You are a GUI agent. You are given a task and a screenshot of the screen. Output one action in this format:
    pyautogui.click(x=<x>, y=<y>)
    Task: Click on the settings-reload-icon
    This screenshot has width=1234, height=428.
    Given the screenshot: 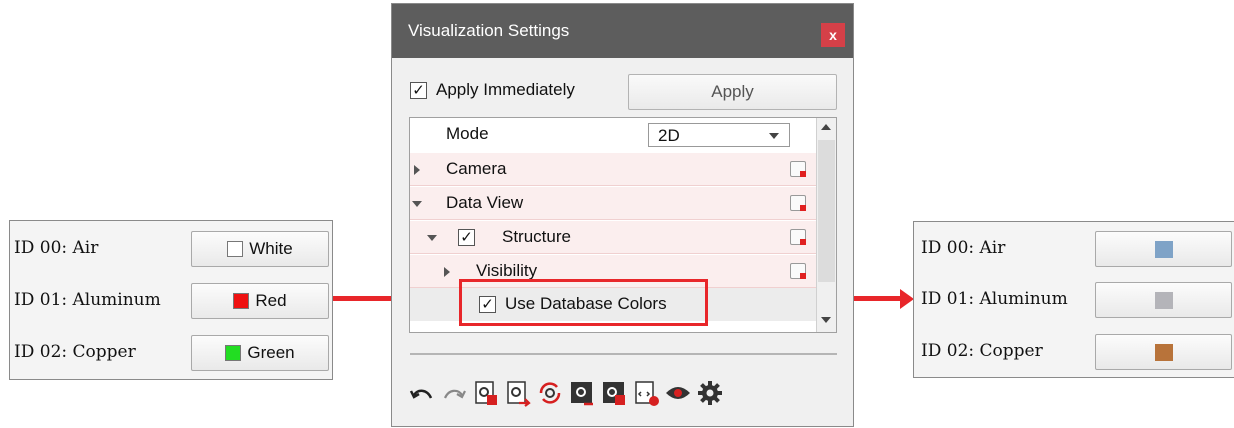 What is the action you would take?
    pyautogui.click(x=550, y=393)
    